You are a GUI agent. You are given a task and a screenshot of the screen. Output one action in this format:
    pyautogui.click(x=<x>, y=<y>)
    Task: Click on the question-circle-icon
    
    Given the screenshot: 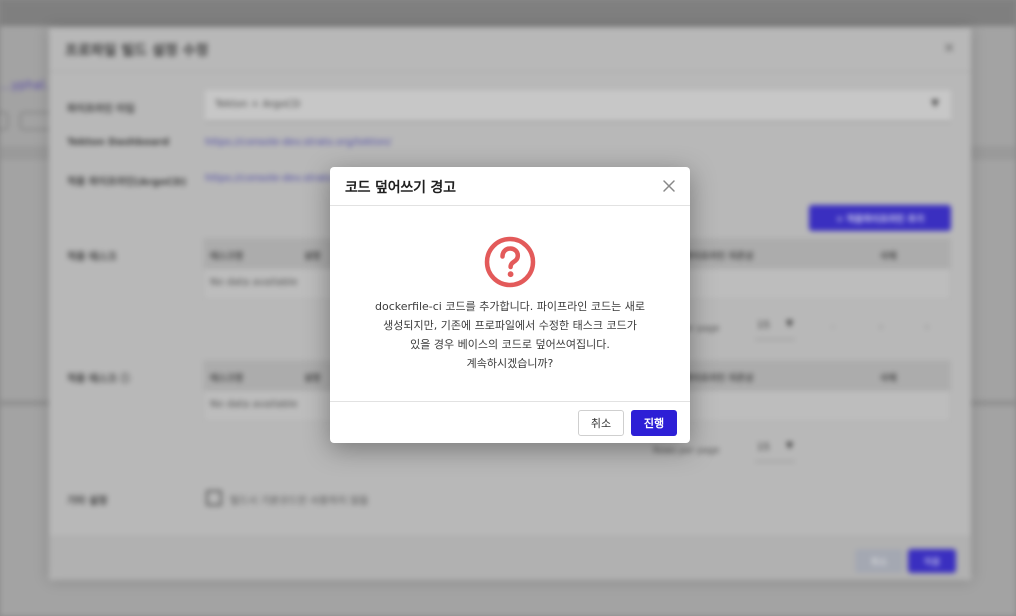 What is the action you would take?
    pyautogui.click(x=510, y=262)
    